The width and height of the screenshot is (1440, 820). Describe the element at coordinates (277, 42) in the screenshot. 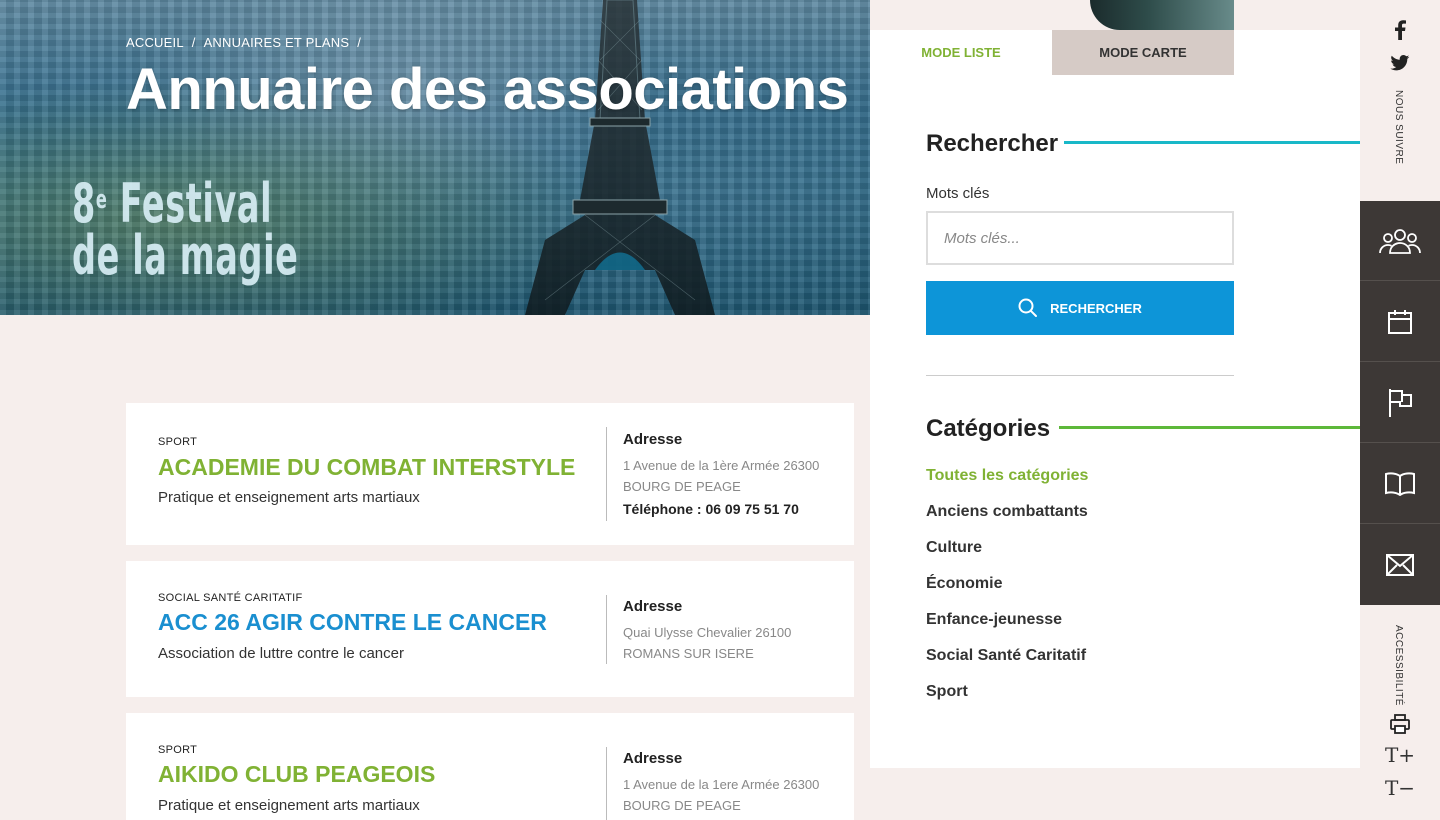

I see `breadcrumb-directories-link: ANNUAIRES ET PLANS` at that location.